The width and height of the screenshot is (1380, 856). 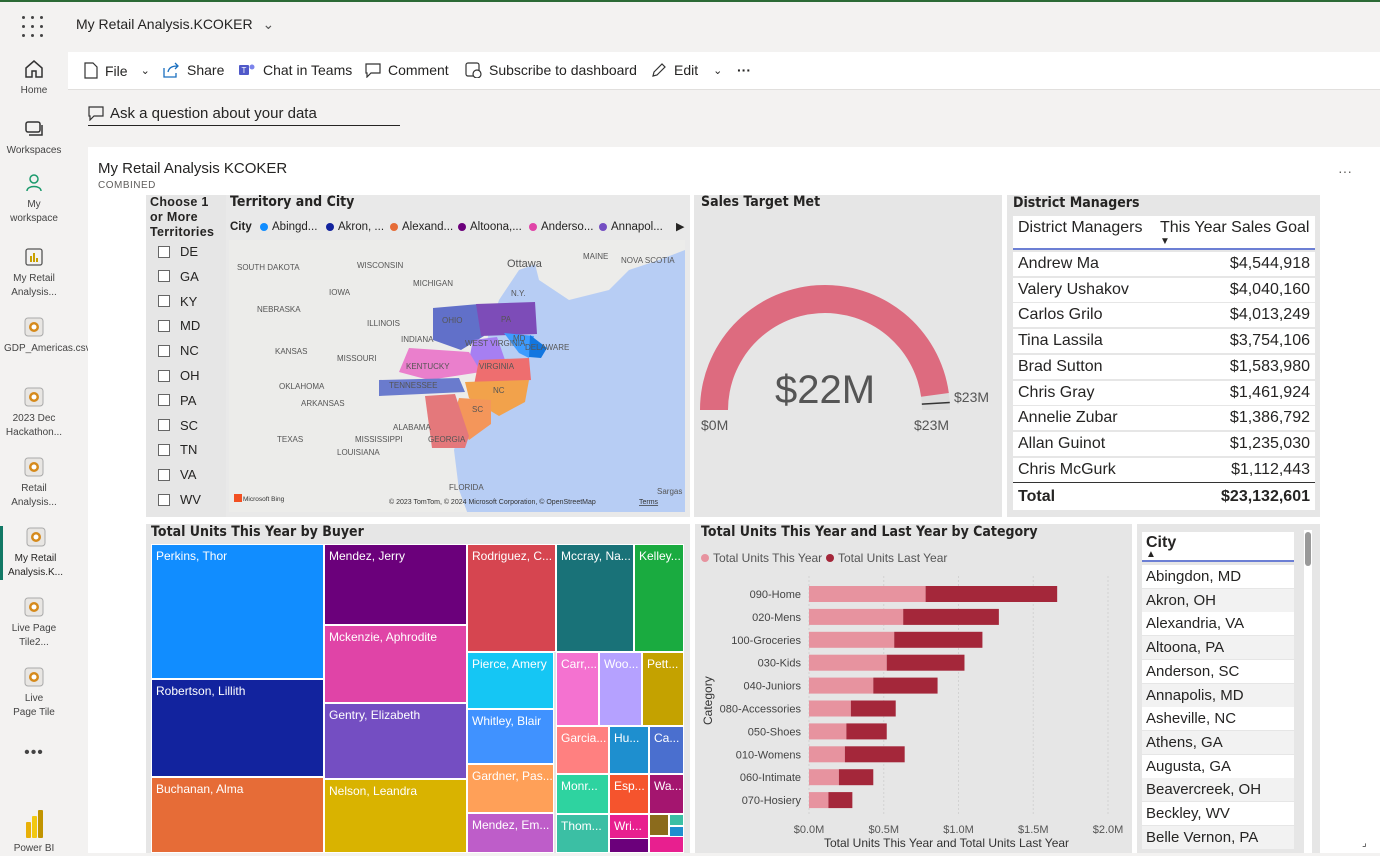 I want to click on app-launcher-icon, so click(x=33, y=27).